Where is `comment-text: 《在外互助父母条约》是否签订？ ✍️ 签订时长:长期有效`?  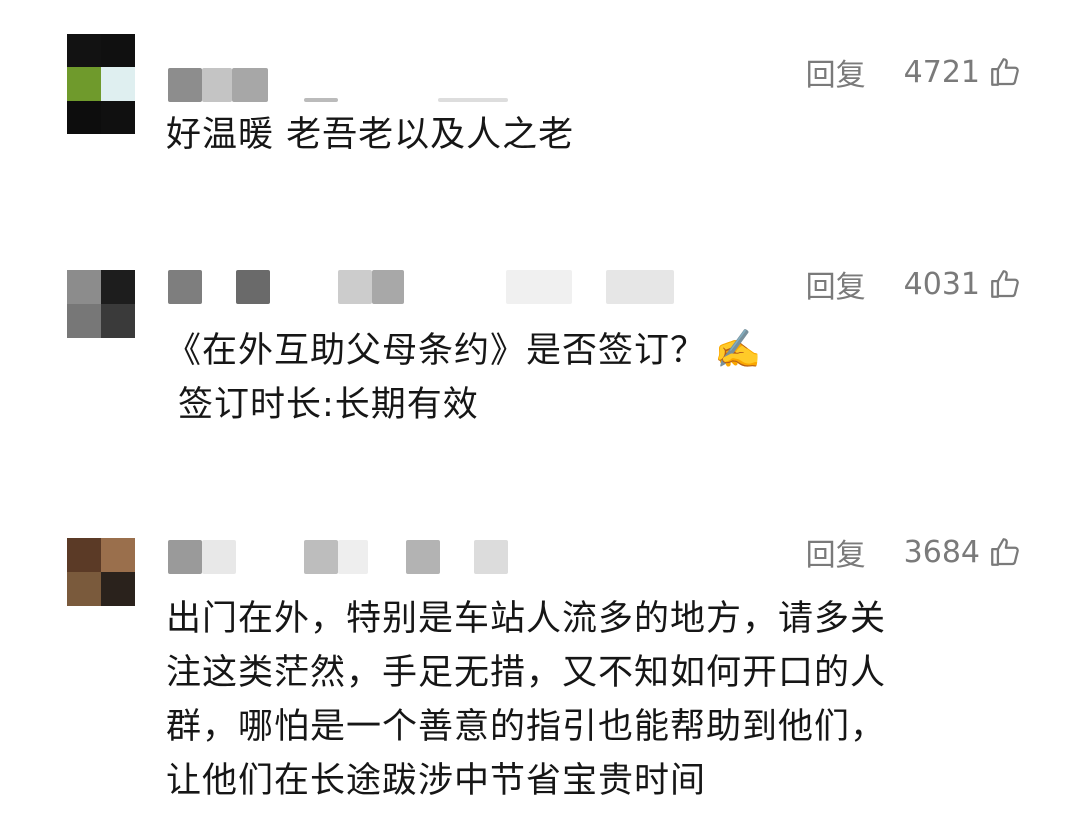 comment-text: 《在外互助父母条约》是否签订？ ✍️ 签订时长:长期有效 is located at coordinates (586, 377).